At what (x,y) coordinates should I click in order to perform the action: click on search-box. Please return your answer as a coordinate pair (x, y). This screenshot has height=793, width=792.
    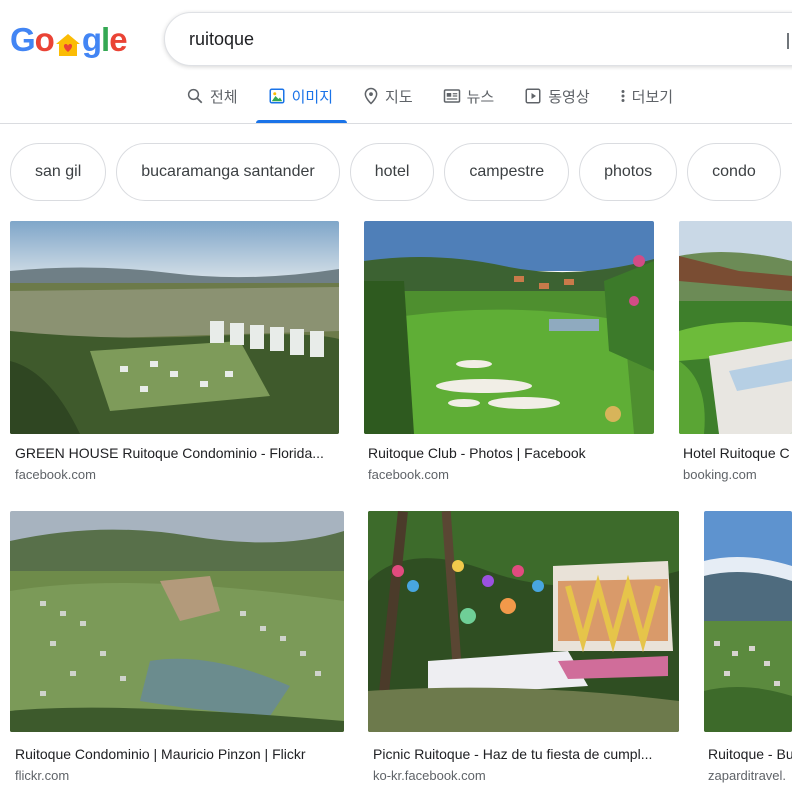
    Looking at the image, I should click on (478, 39).